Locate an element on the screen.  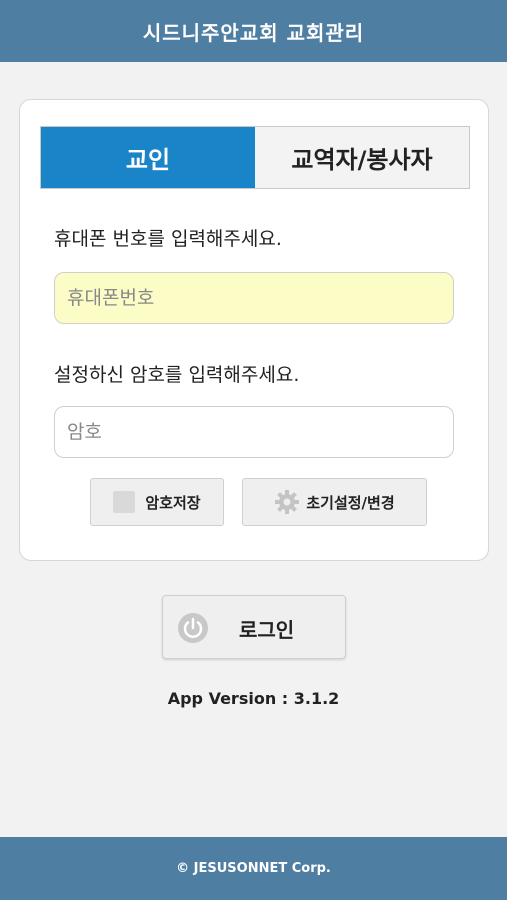
save-password-button: 암호저장 is located at coordinates (157, 502).